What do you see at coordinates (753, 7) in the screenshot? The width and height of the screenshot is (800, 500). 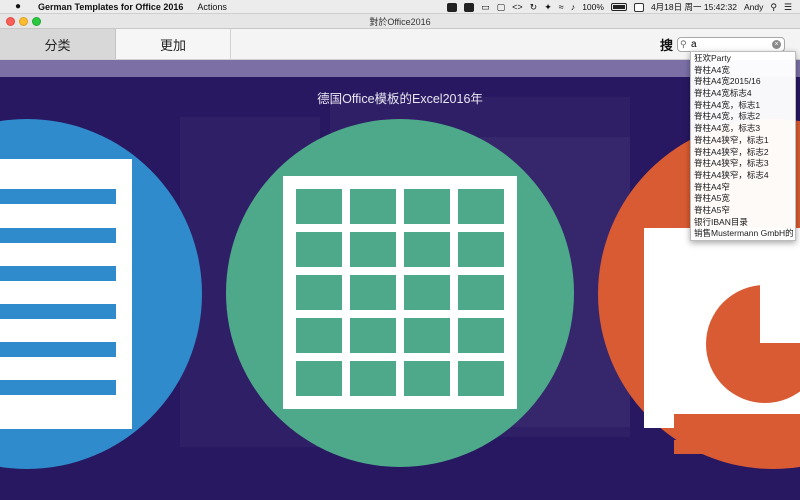 I see `user-menu: Andy` at bounding box center [753, 7].